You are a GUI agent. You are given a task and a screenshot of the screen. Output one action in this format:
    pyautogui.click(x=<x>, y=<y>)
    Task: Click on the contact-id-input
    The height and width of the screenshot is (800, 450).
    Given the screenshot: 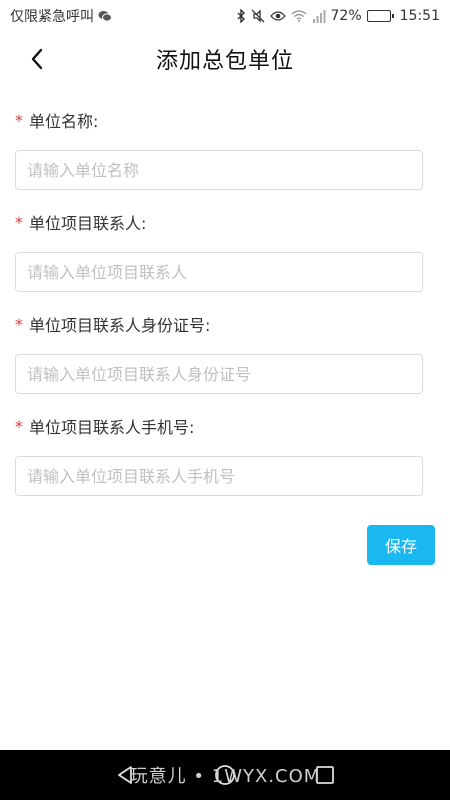 What is the action you would take?
    pyautogui.click(x=219, y=374)
    